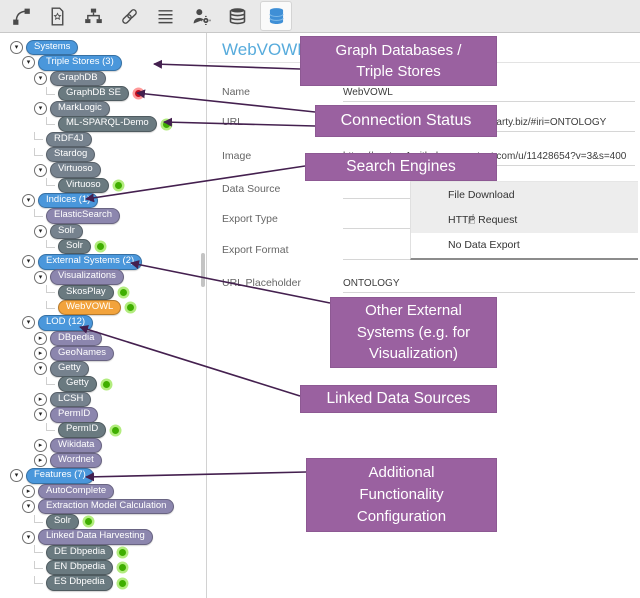 The width and height of the screenshot is (640, 598). What do you see at coordinates (103, 460) in the screenshot?
I see `tree-node-wordnet: ▸ Wordnet` at bounding box center [103, 460].